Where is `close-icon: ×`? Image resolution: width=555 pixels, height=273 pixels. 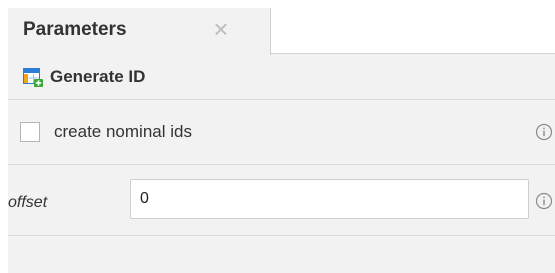
close-icon: × is located at coordinates (221, 29).